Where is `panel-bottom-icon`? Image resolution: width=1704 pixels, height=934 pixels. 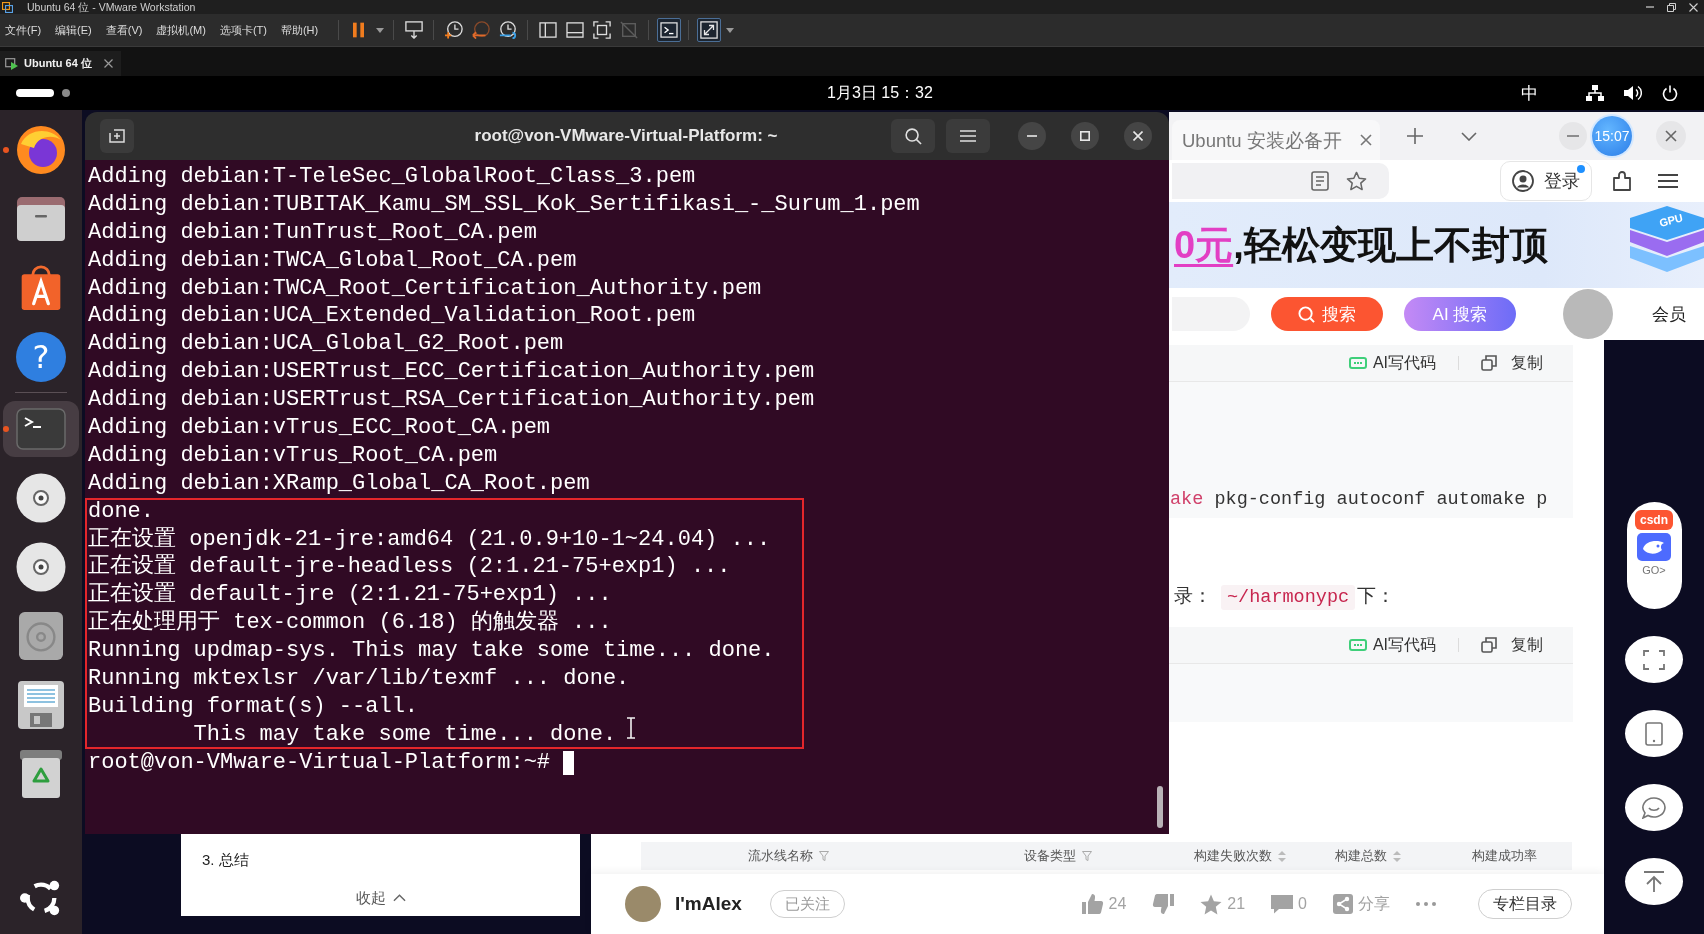
panel-bottom-icon is located at coordinates (574, 30).